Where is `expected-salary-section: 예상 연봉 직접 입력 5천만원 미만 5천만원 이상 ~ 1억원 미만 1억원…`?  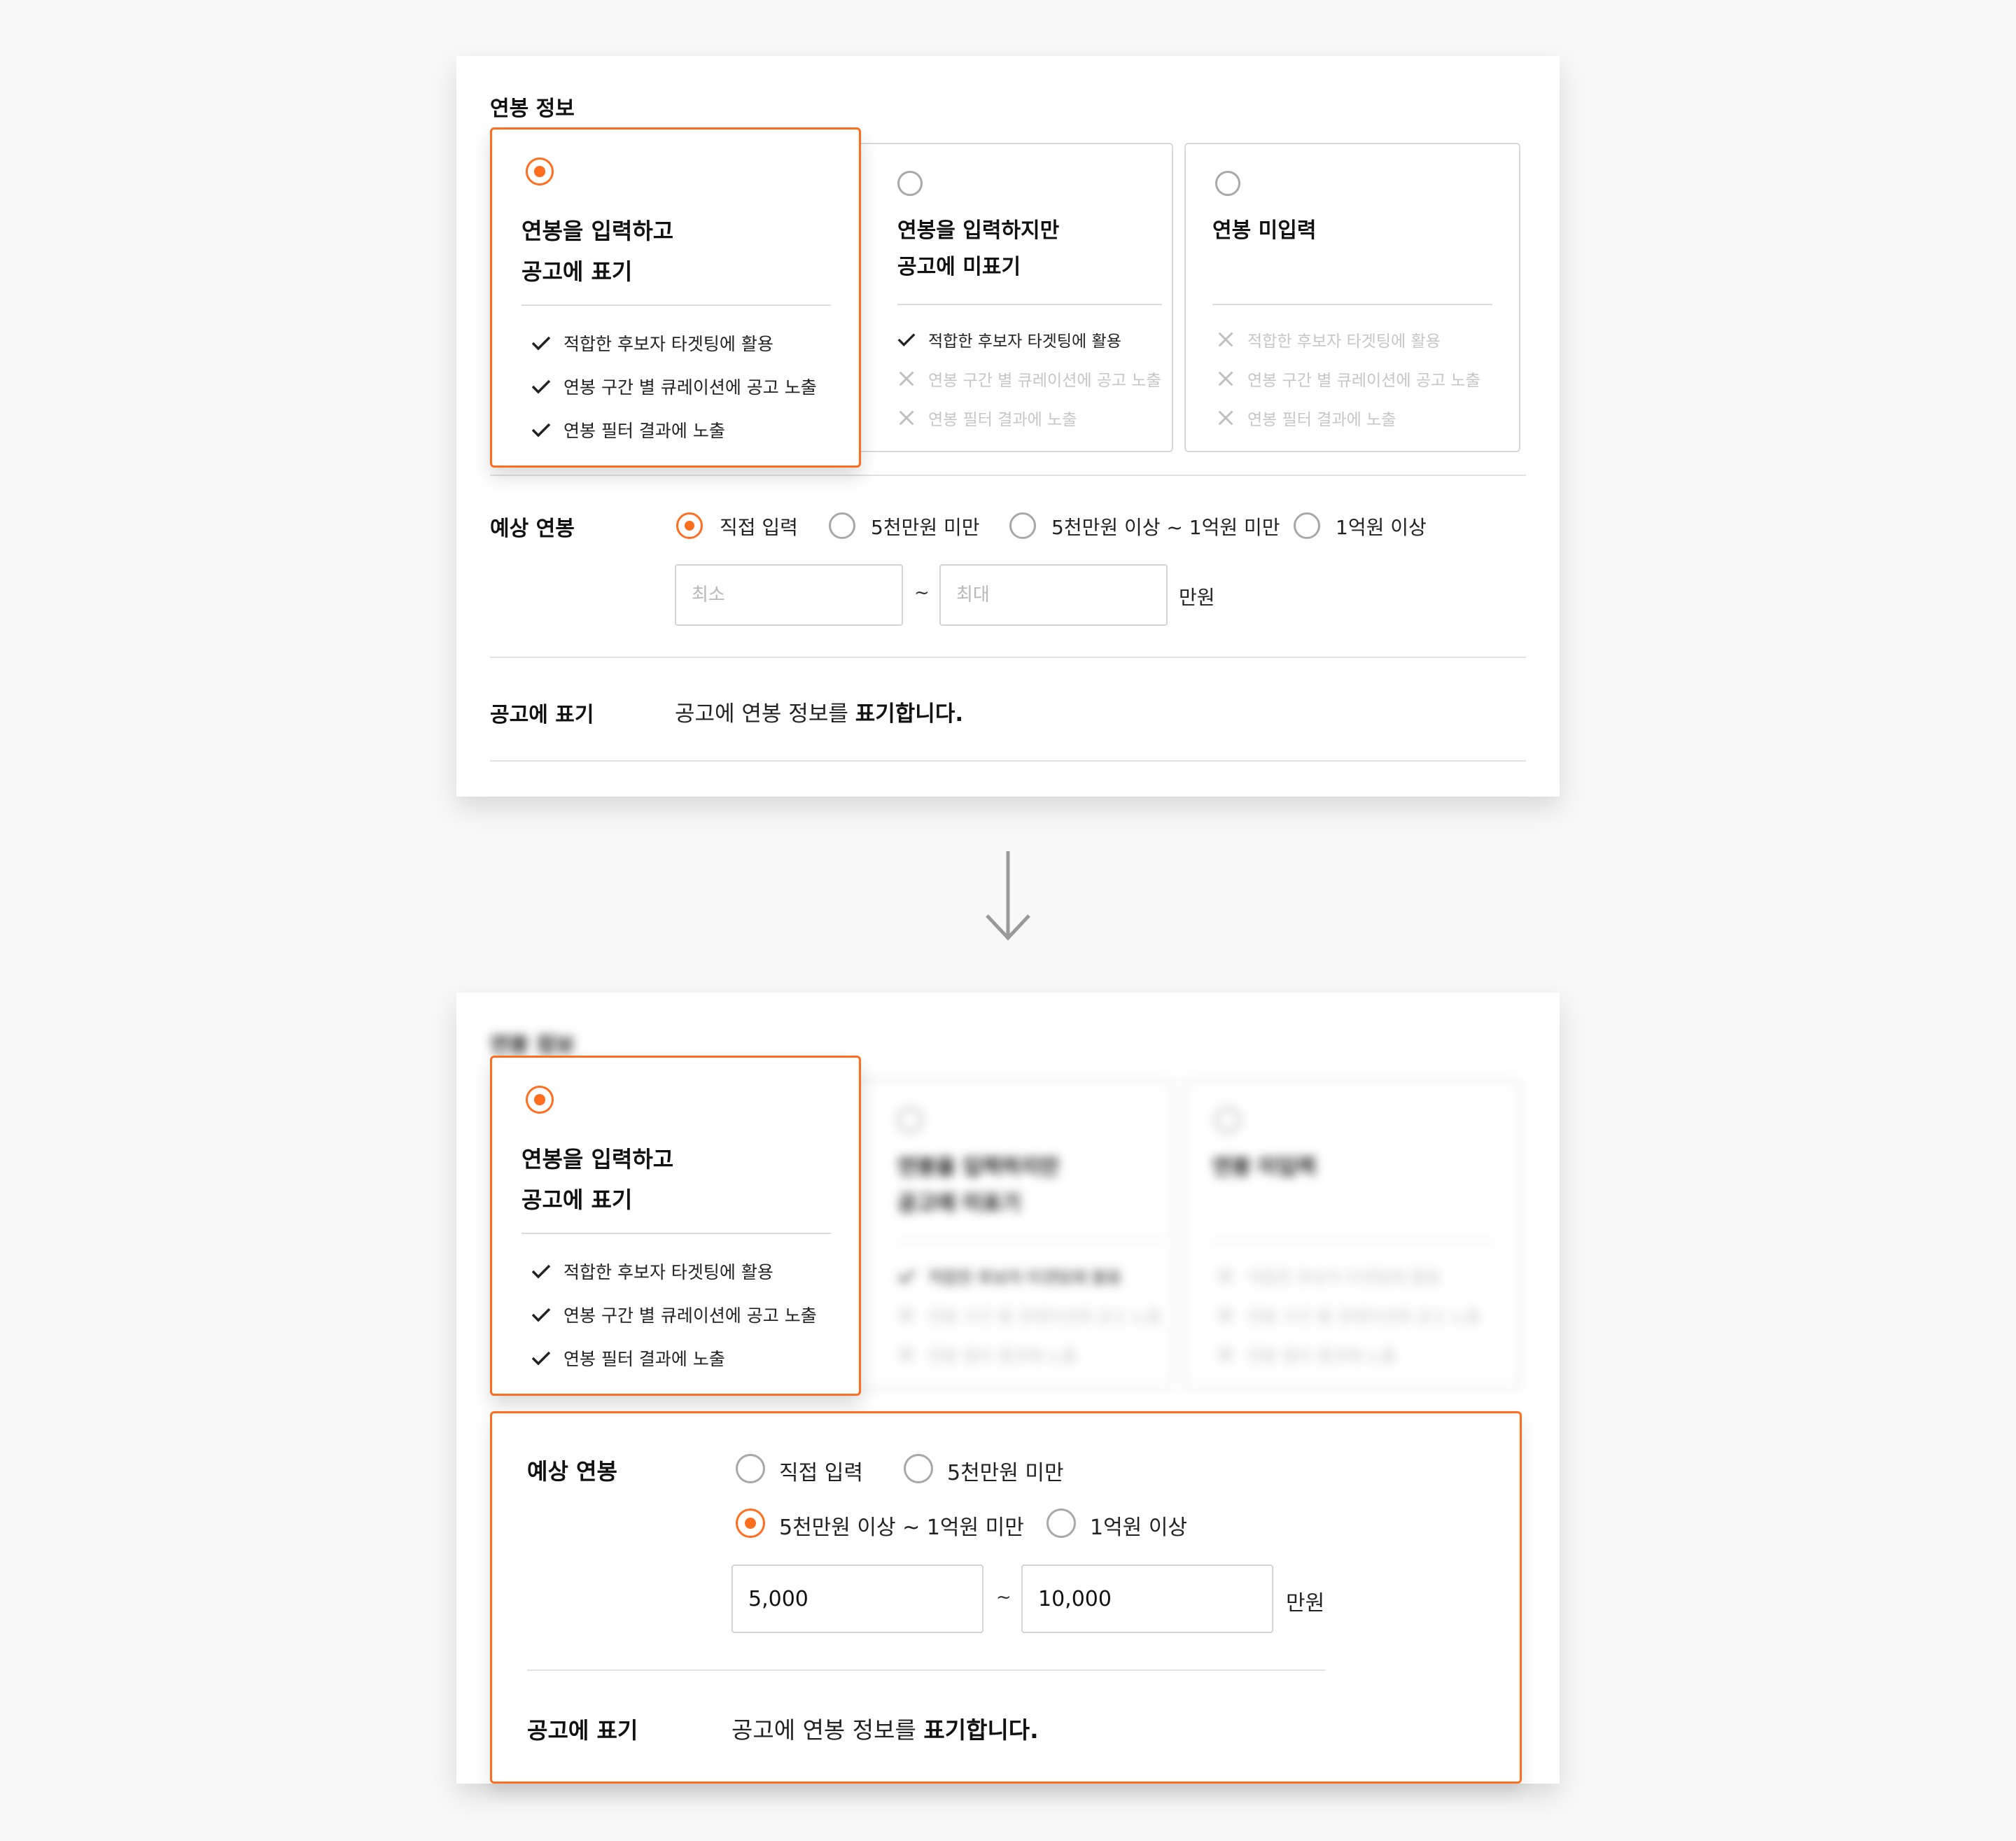
expected-salary-section: 예상 연봉 직접 입력 5천만원 미만 5천만원 이상 ~ 1억원 미만 1억원… is located at coordinates (1006, 1597).